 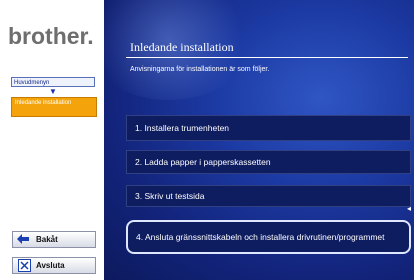 I want to click on brother-logo: brother., so click(x=51, y=36).